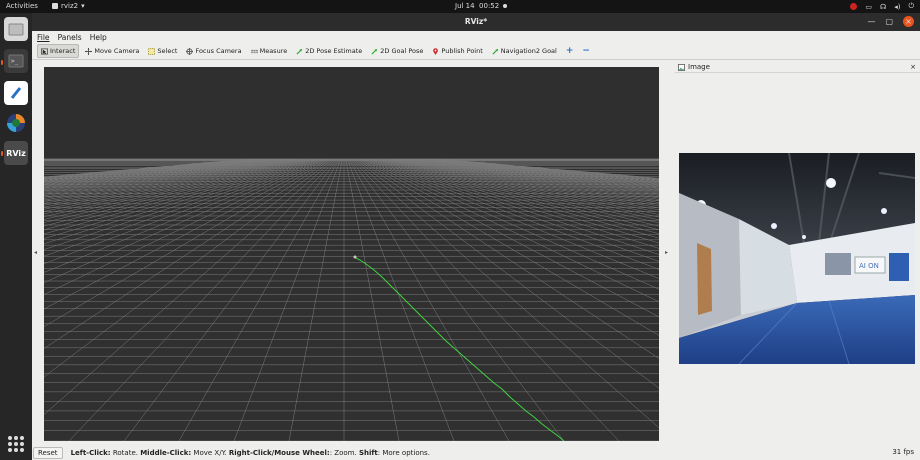 The image size is (920, 460). Describe the element at coordinates (48, 452) in the screenshot. I see `reset-button: Reset` at that location.